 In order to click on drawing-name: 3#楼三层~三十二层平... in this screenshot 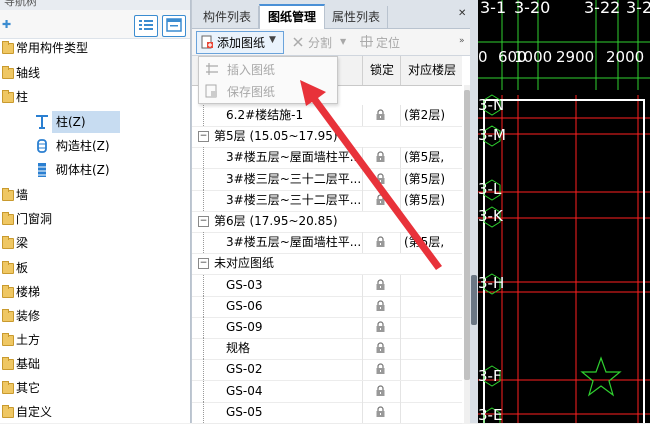, I will do `click(293, 179)`.